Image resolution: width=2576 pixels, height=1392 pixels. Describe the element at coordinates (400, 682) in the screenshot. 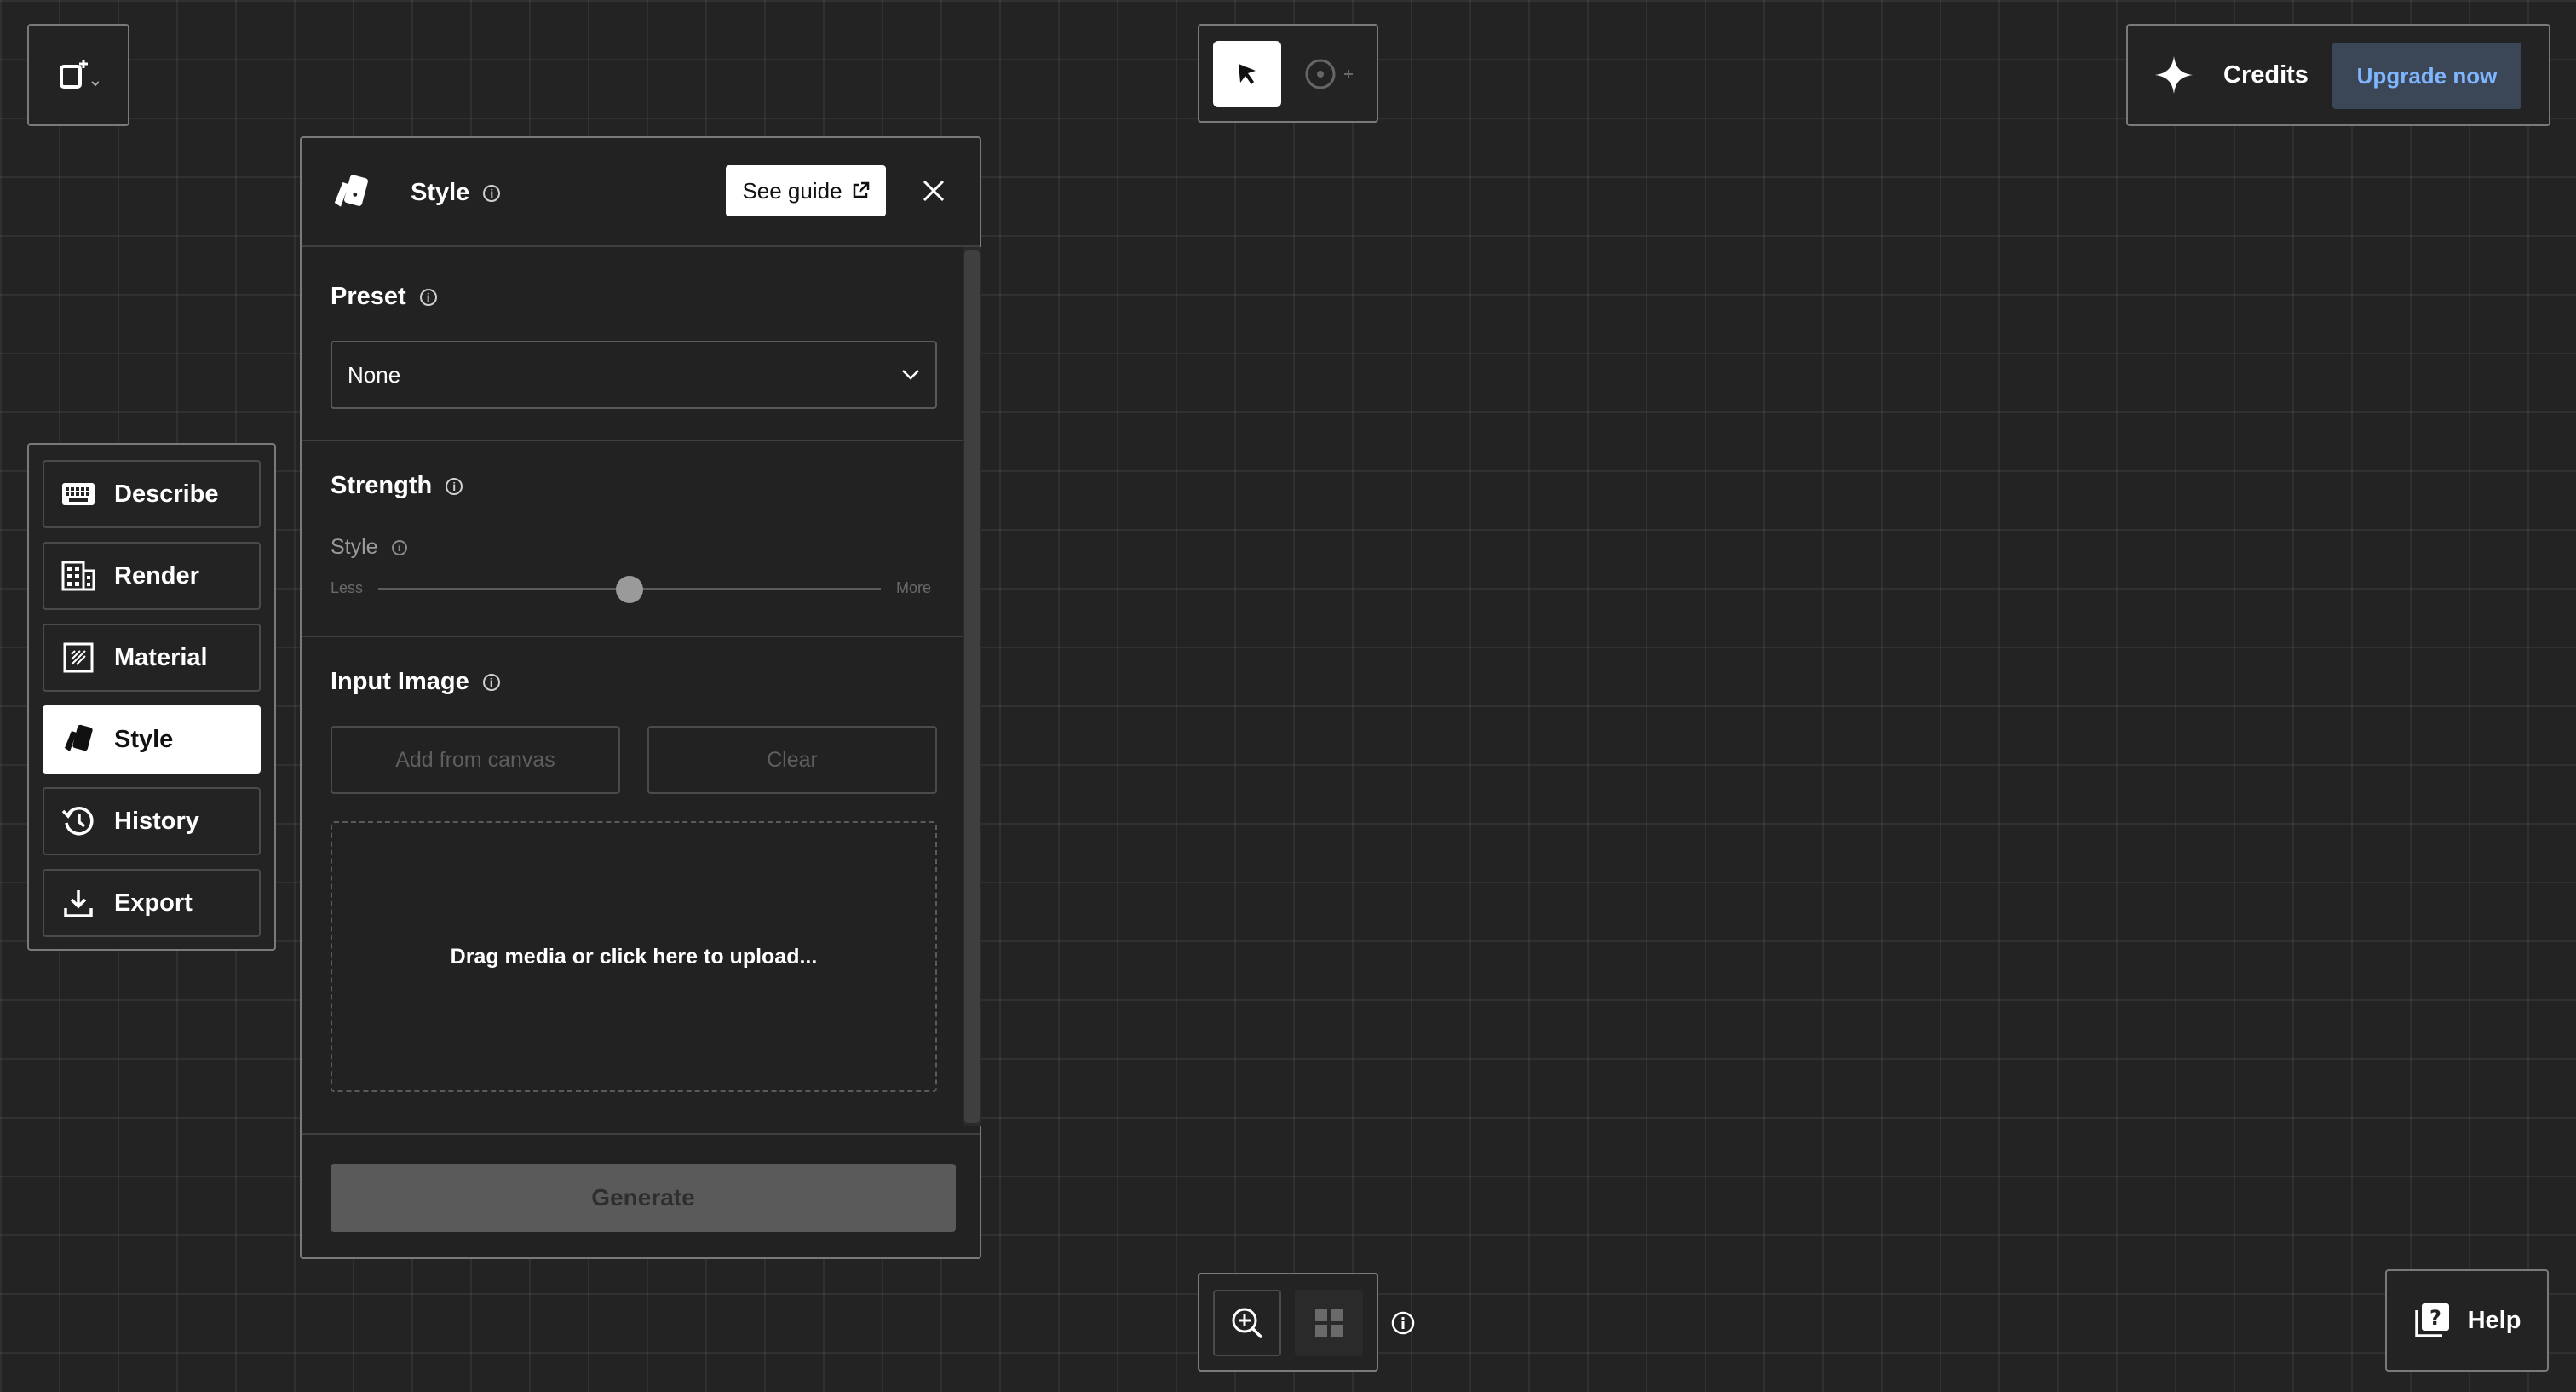

I see `input-image-label-text: Input Image` at that location.